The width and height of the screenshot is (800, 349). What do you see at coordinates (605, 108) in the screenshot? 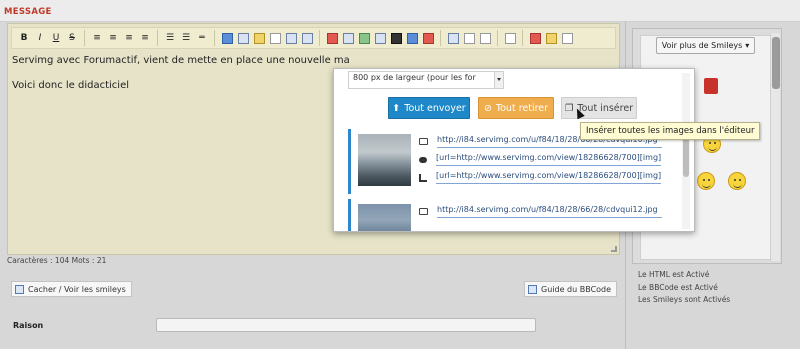
I see `insert-all-label: Tout insérer` at bounding box center [605, 108].